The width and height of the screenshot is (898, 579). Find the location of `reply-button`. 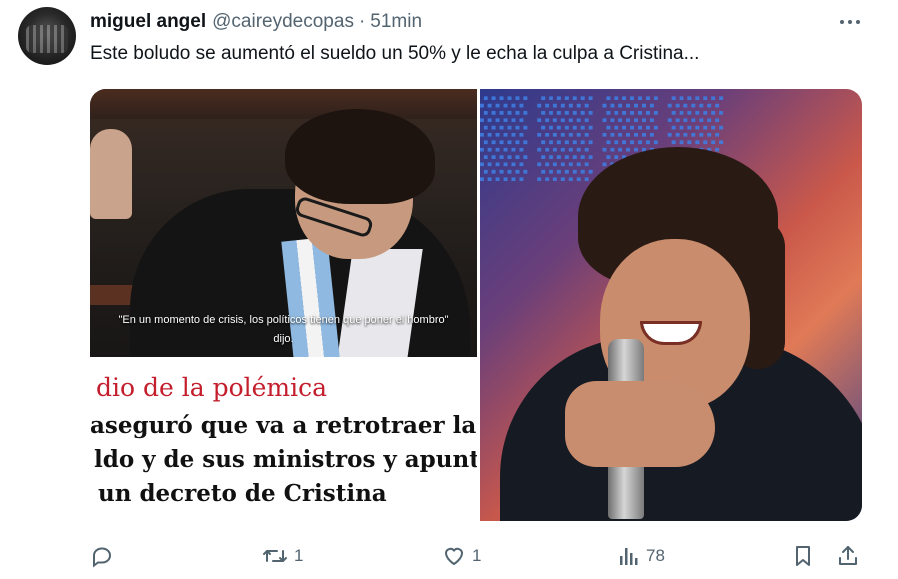

reply-button is located at coordinates (105, 556).